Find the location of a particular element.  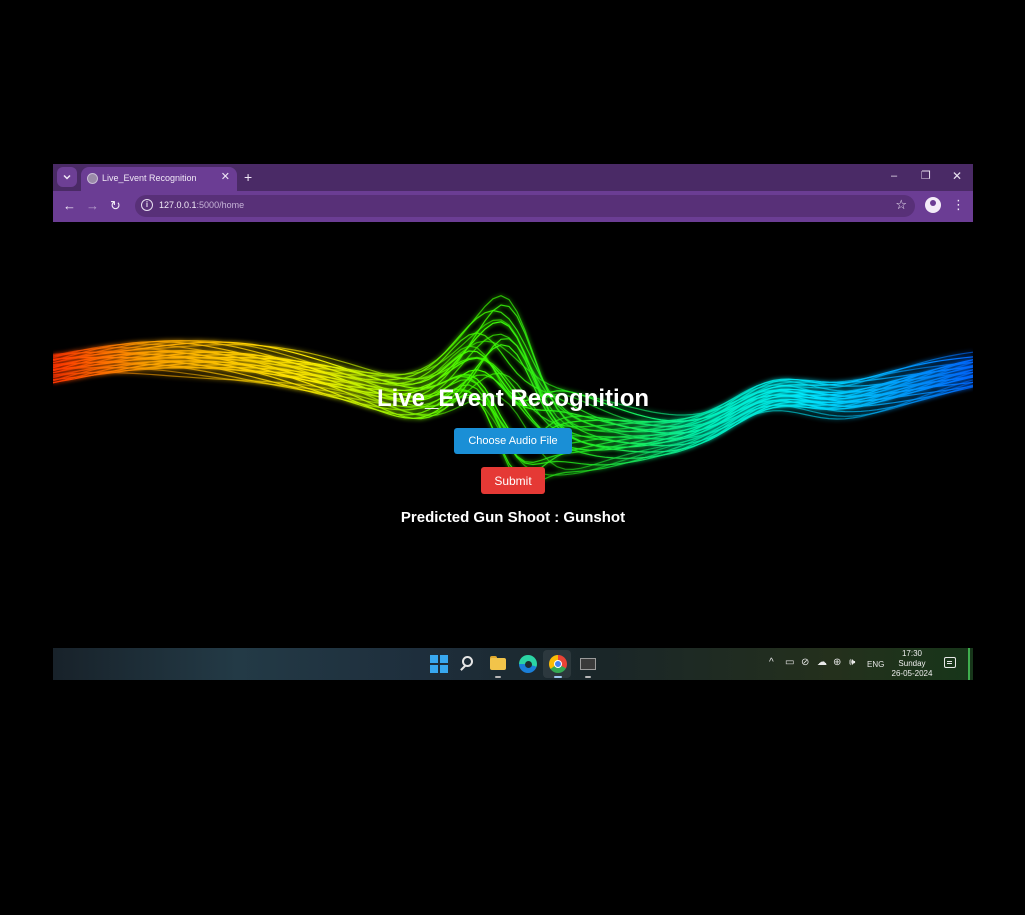

language-indicator: ENG is located at coordinates (875, 665).